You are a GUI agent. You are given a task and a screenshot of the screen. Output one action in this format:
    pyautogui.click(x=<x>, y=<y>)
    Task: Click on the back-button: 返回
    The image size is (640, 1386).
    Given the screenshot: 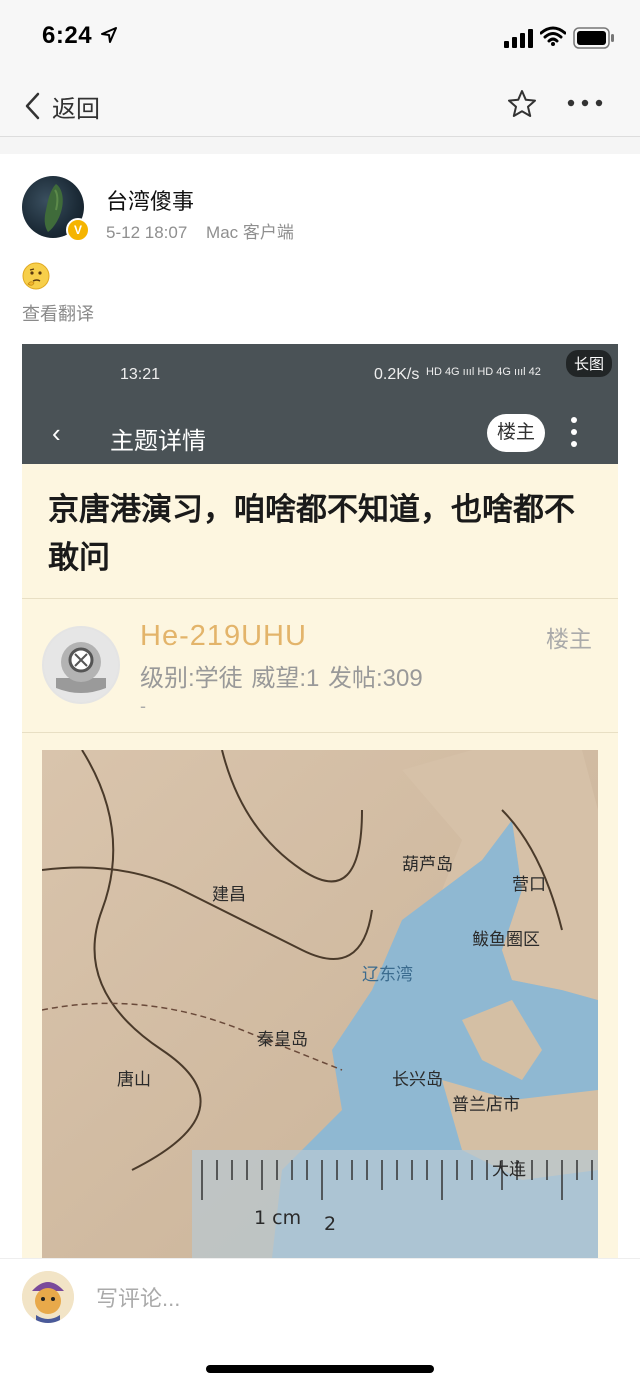 What is the action you would take?
    pyautogui.click(x=62, y=106)
    